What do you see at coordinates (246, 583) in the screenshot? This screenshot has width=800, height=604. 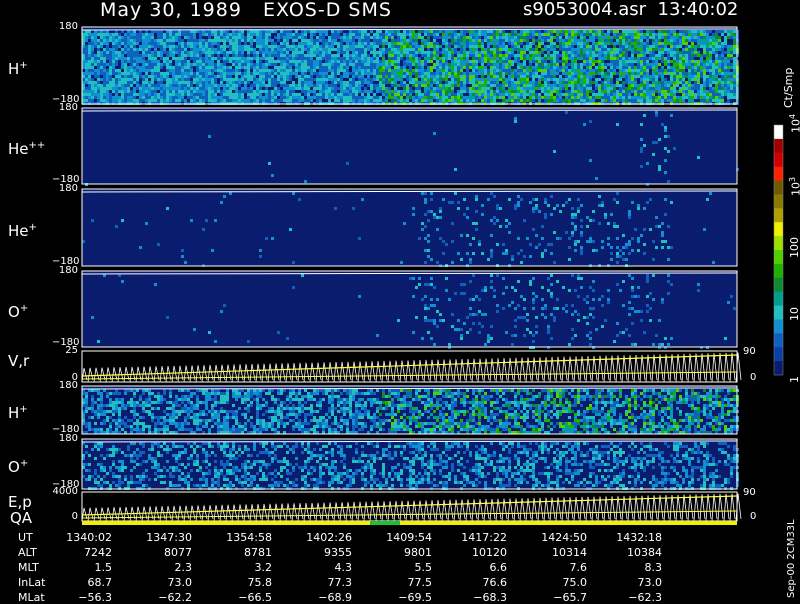 I see `ephem-cell: 75.8` at bounding box center [246, 583].